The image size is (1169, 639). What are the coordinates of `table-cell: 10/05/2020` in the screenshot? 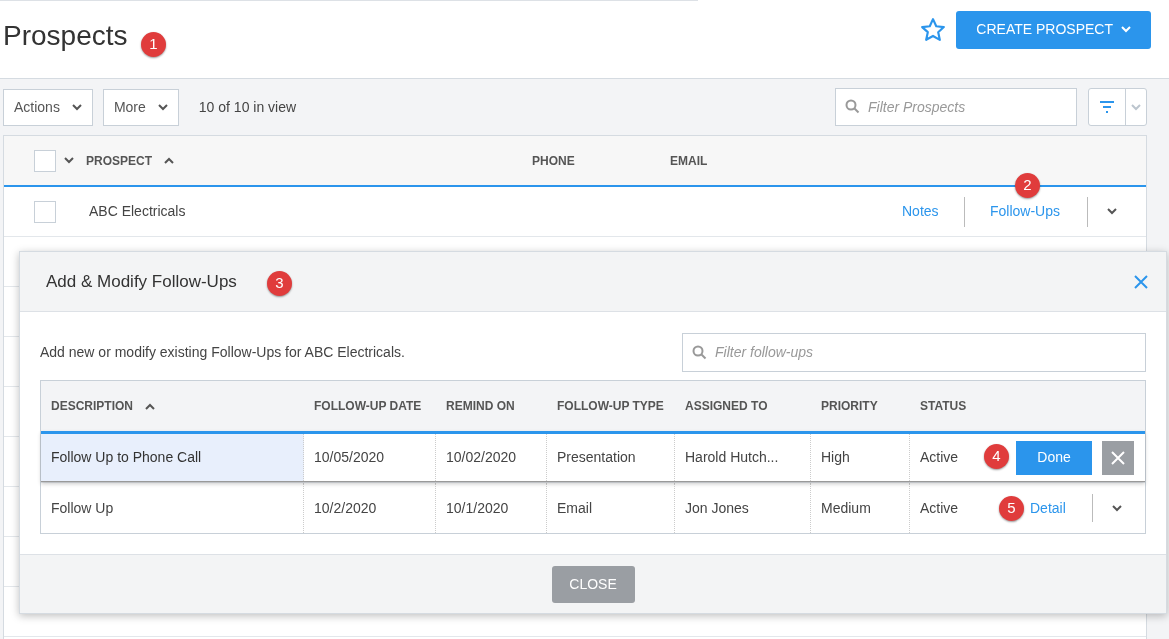 It's located at (370, 457).